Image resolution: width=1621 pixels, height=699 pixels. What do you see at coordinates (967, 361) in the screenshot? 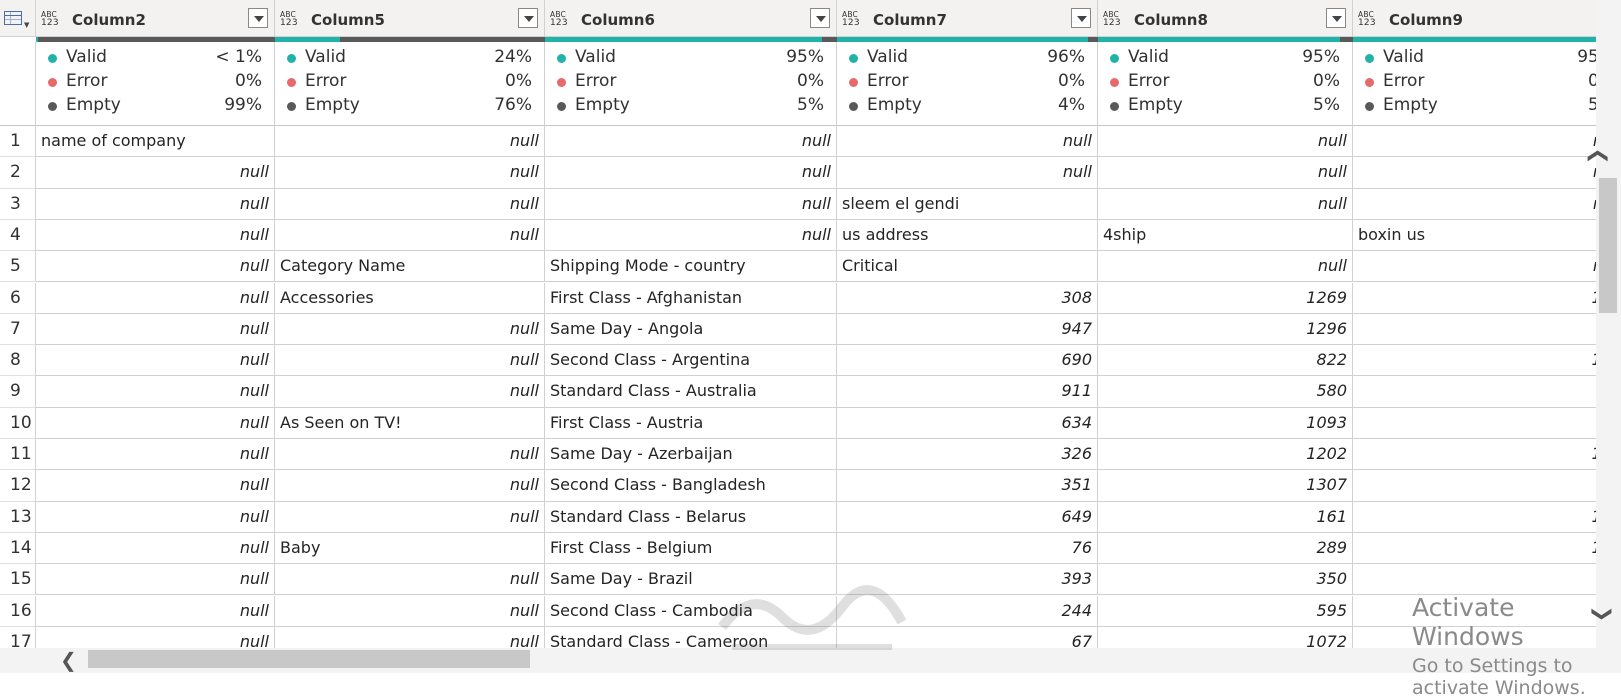
I see `table-cell: 690` at bounding box center [967, 361].